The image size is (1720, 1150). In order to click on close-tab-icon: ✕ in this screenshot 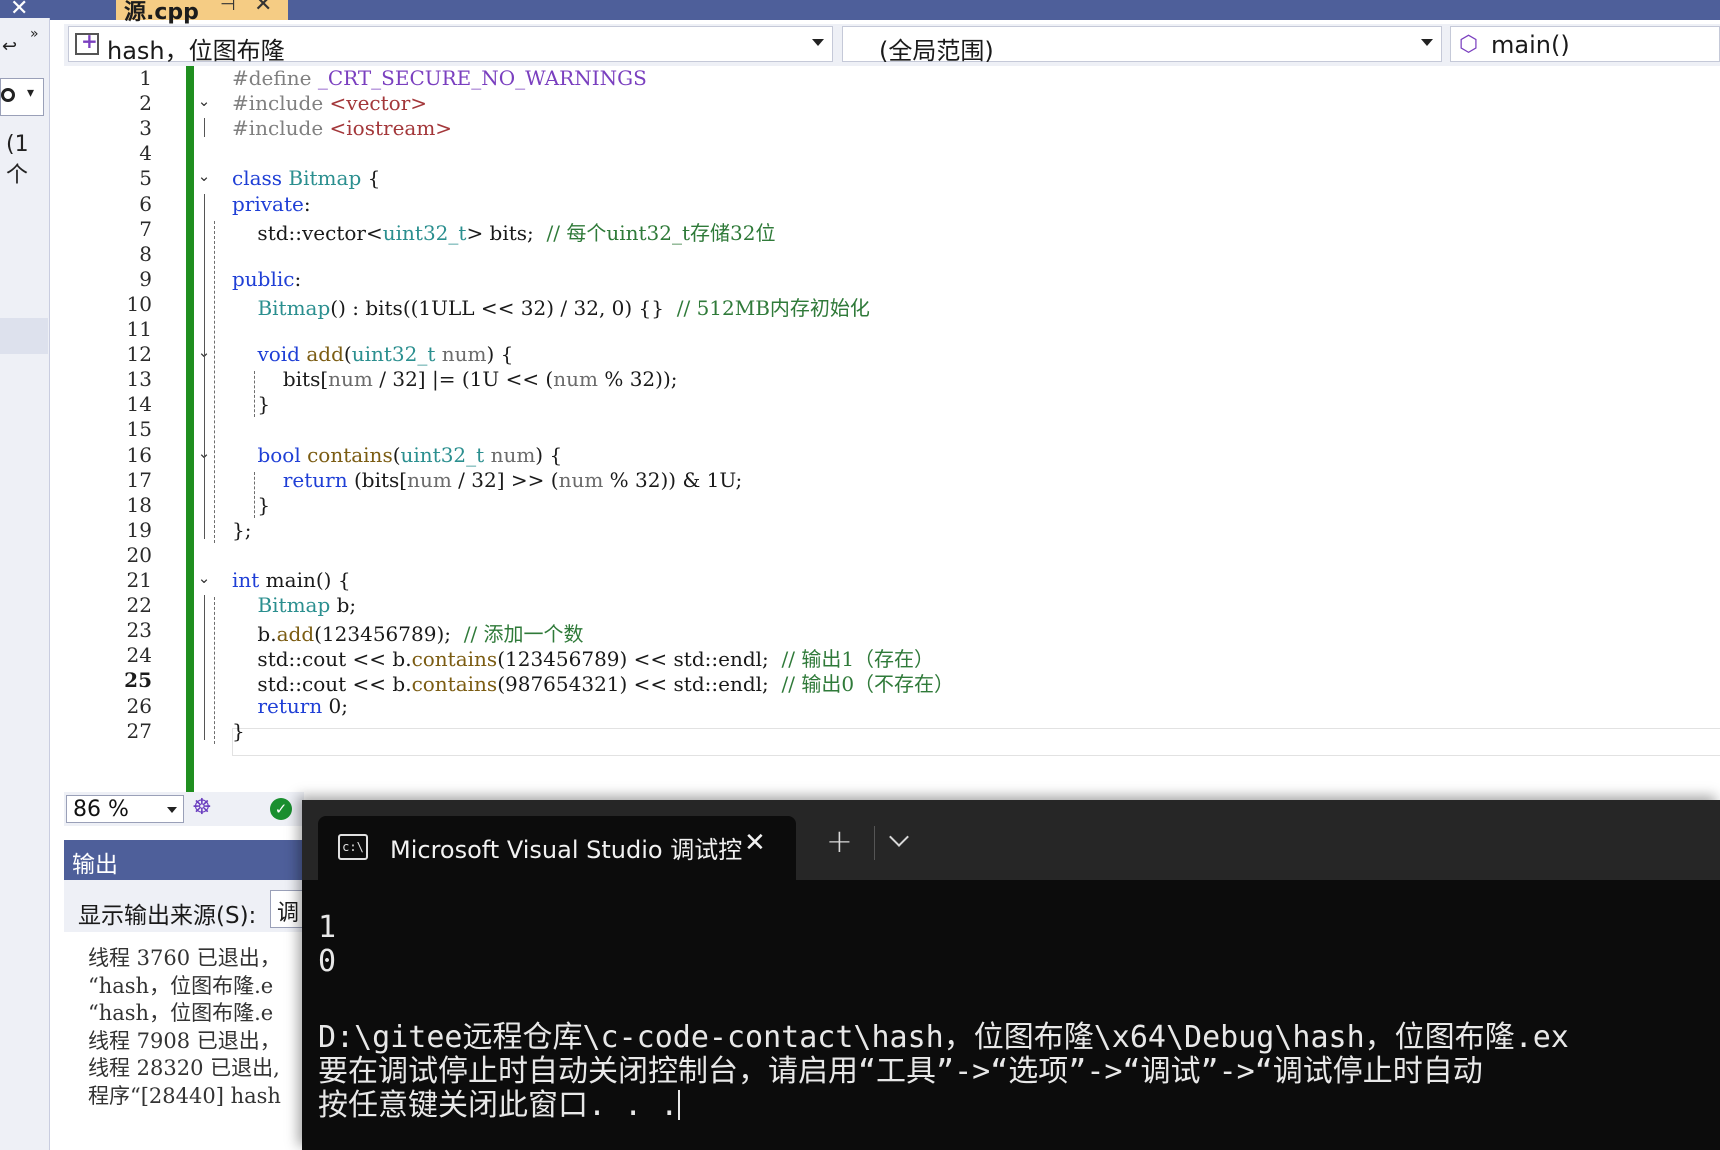, I will do `click(263, 8)`.